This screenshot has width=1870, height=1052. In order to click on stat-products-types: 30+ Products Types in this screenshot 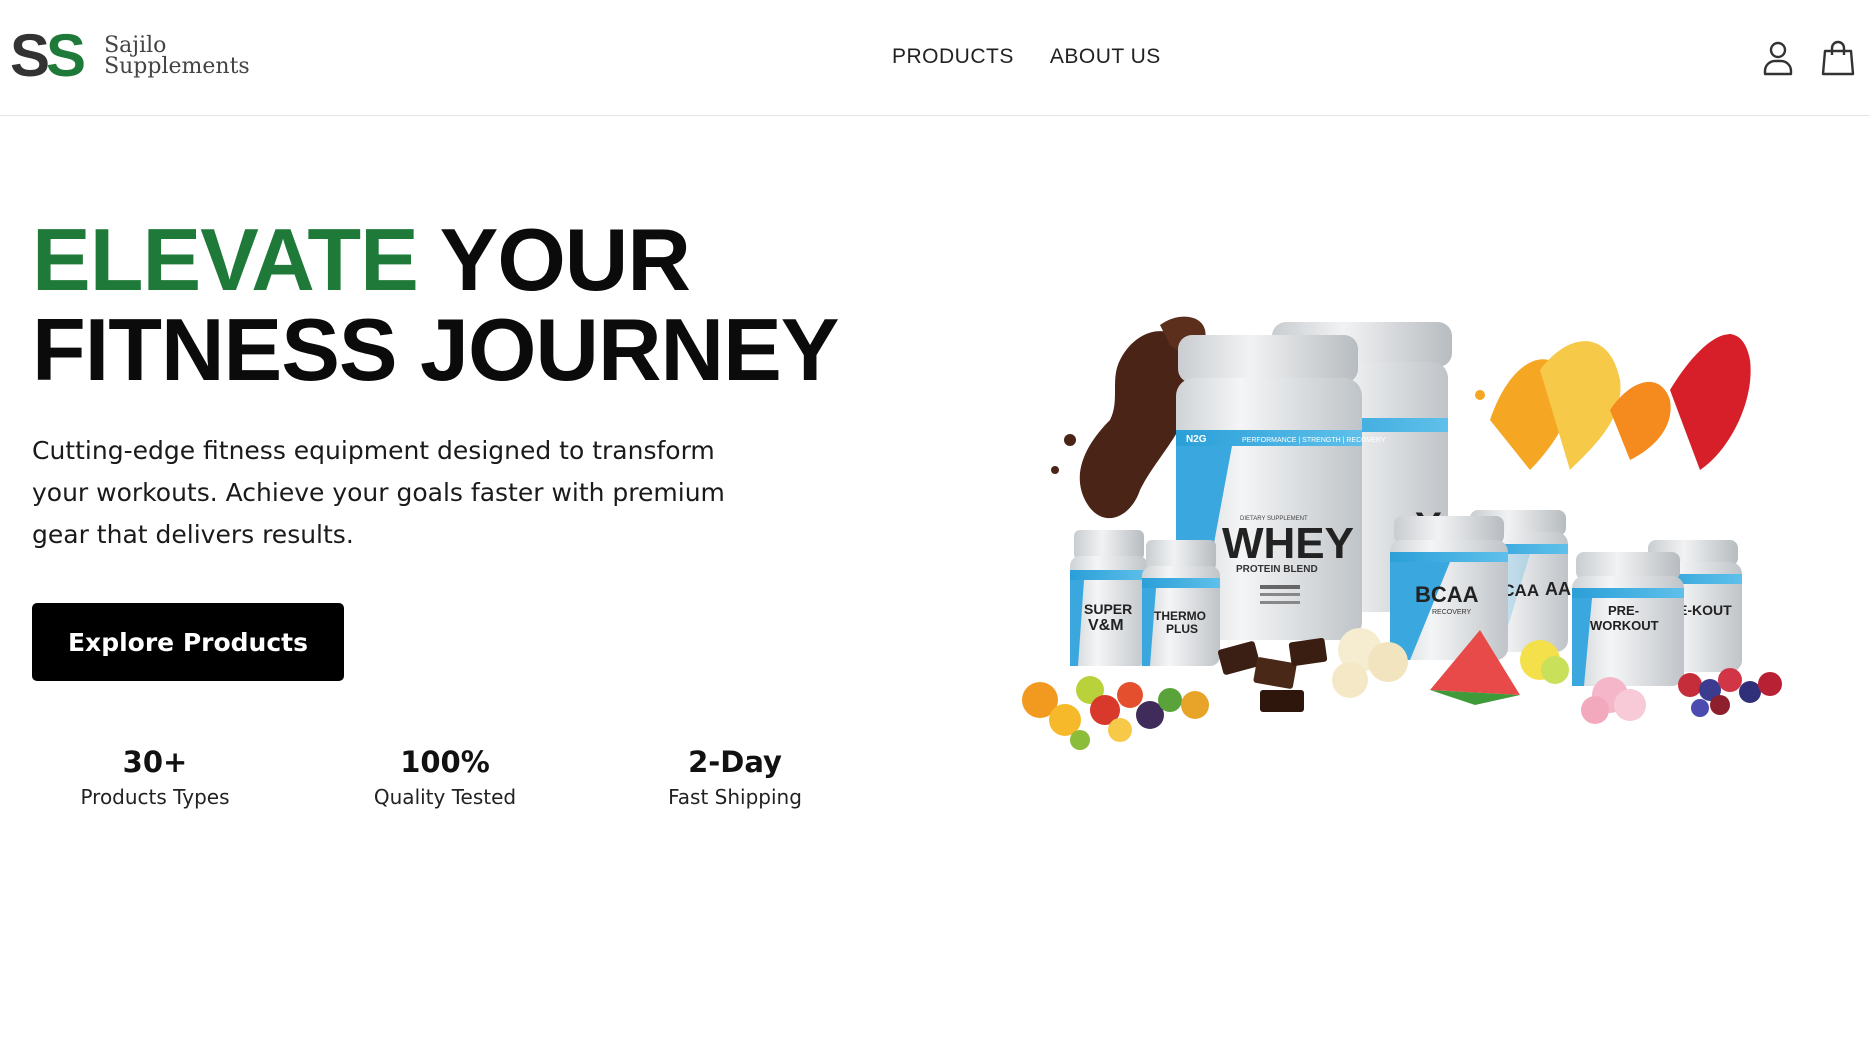, I will do `click(155, 777)`.